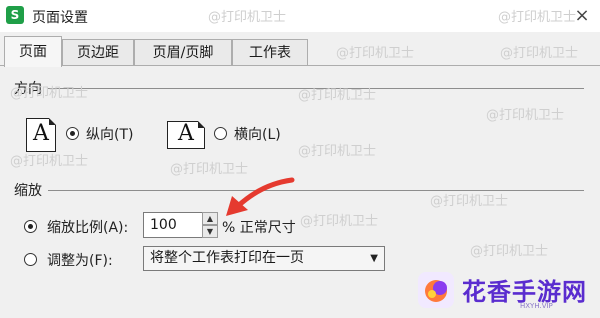  Describe the element at coordinates (259, 228) in the screenshot. I see `scale-unit-label: % 正常尺寸` at that location.